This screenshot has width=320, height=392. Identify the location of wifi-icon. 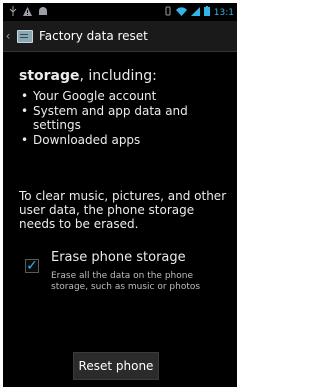
(181, 12).